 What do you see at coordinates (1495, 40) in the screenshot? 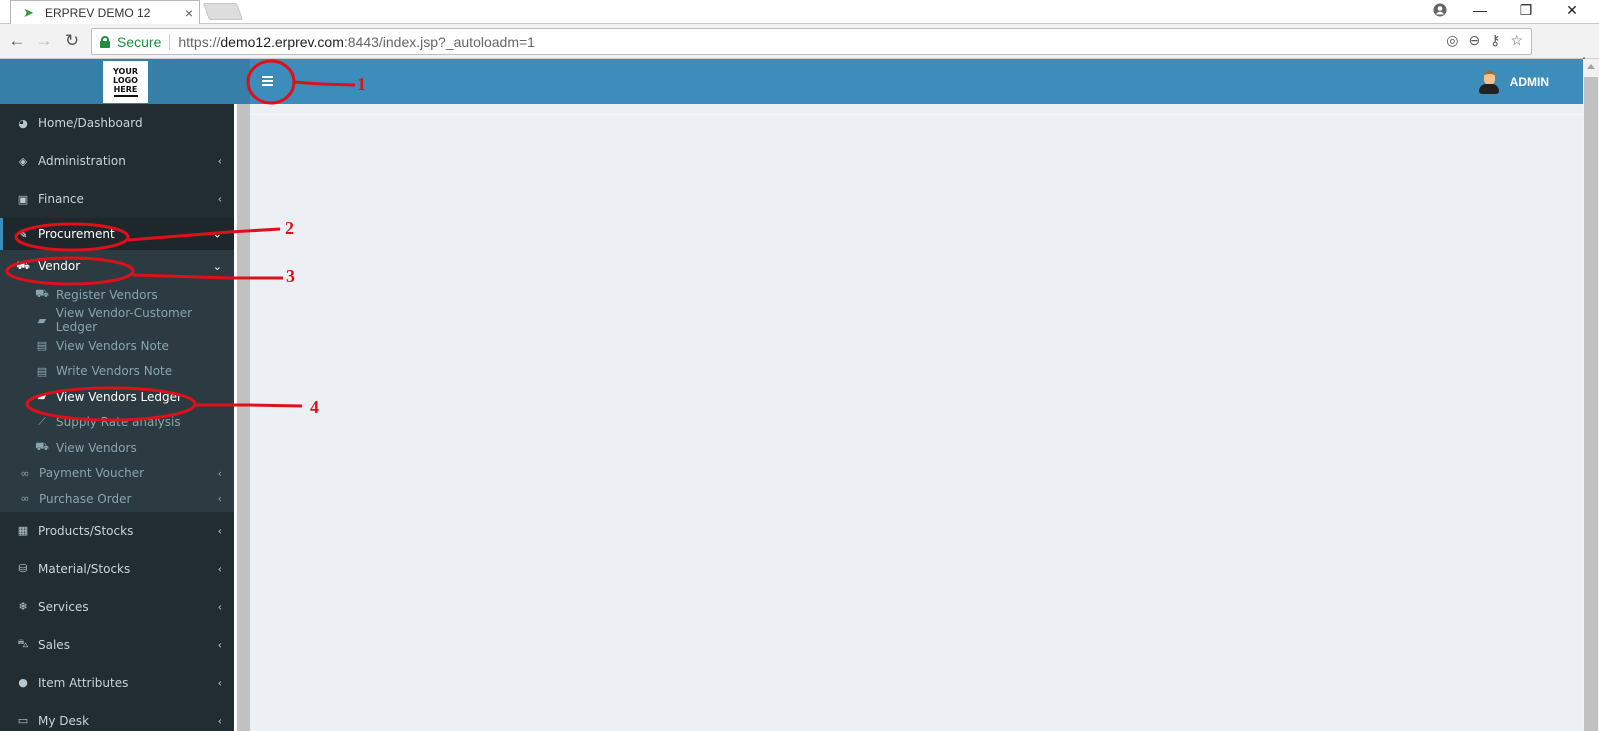
I see `key-icon: ⚷` at bounding box center [1495, 40].